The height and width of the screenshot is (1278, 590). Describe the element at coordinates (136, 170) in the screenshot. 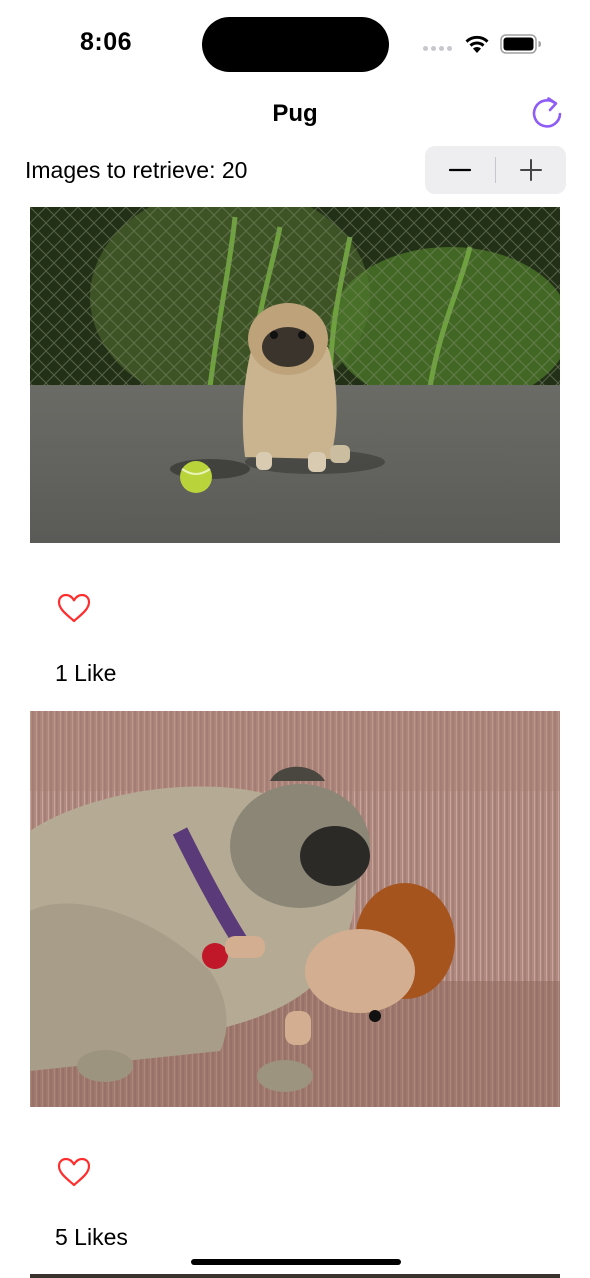

I see `images-to-retrieve-label: Images to retrieve: 20` at that location.